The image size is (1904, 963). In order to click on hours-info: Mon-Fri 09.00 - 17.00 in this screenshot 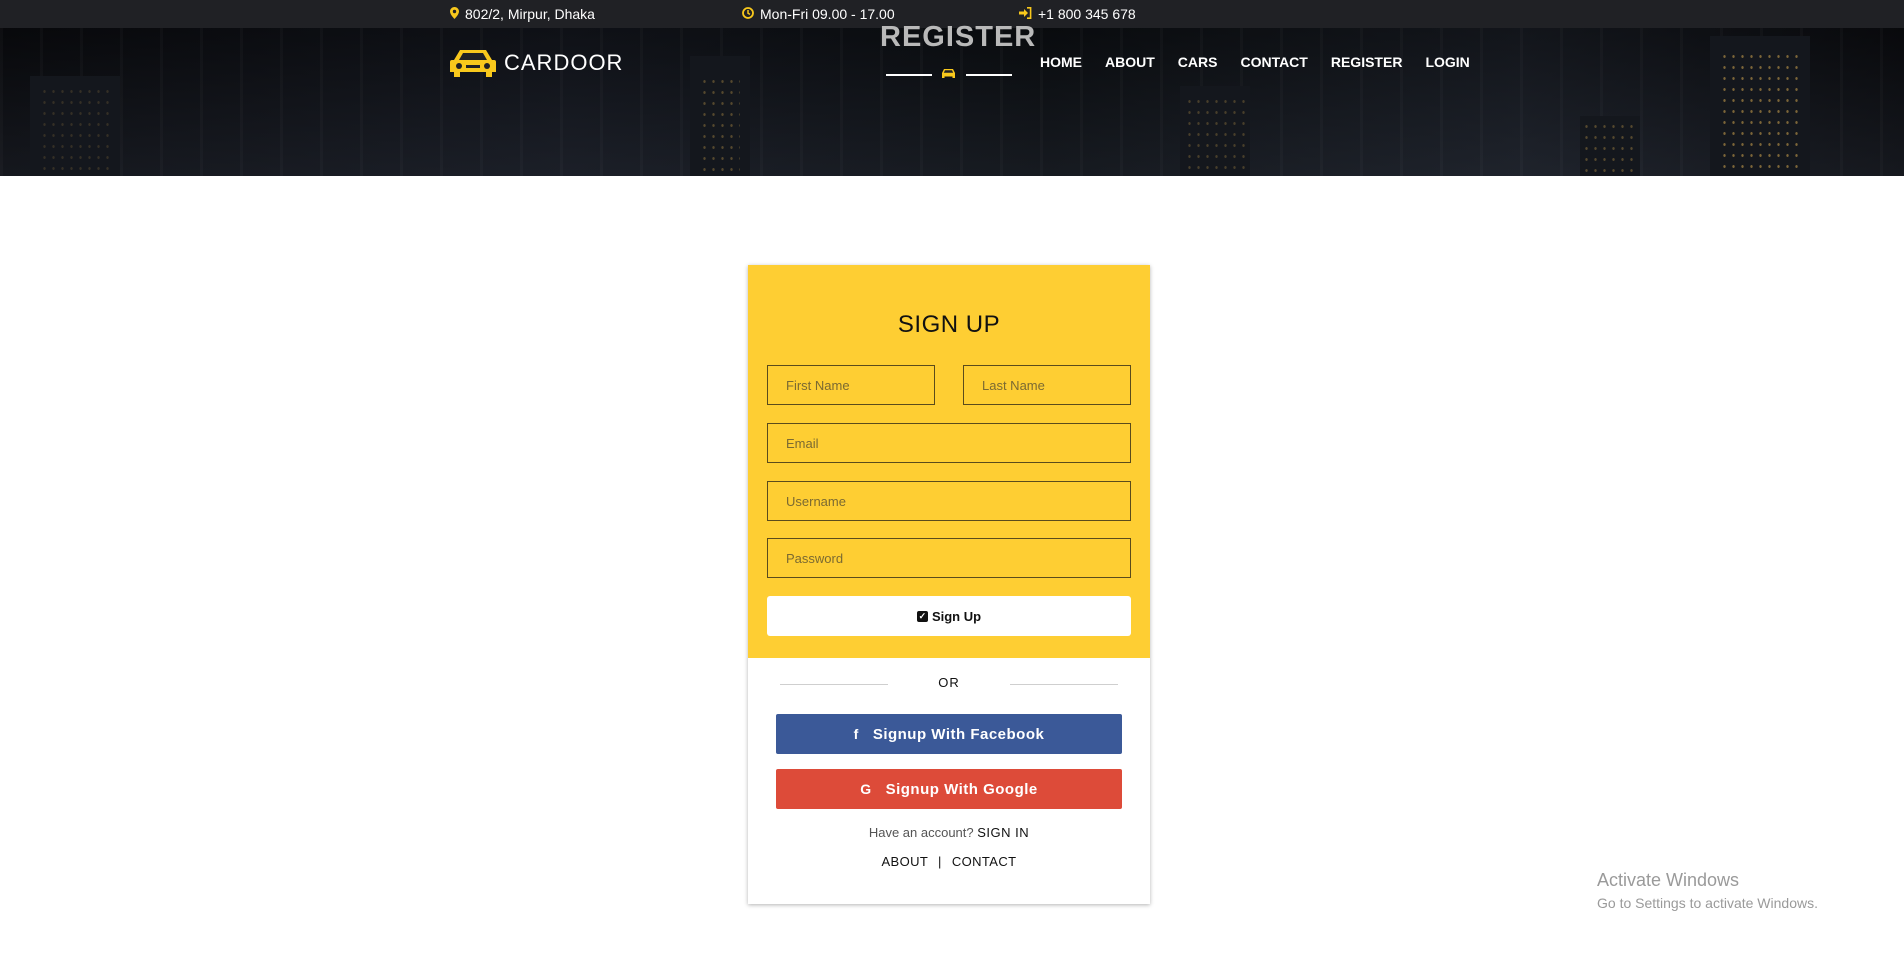, I will do `click(818, 14)`.